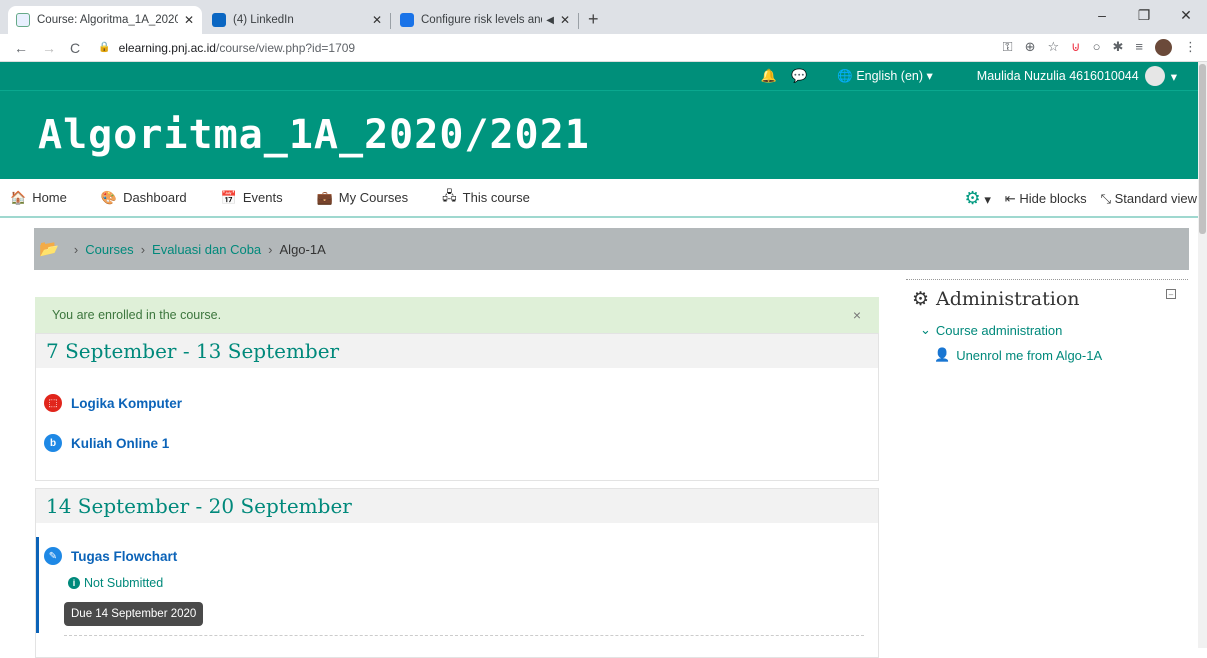 The height and width of the screenshot is (658, 1207). I want to click on briefcase-icon: 💼, so click(324, 197).